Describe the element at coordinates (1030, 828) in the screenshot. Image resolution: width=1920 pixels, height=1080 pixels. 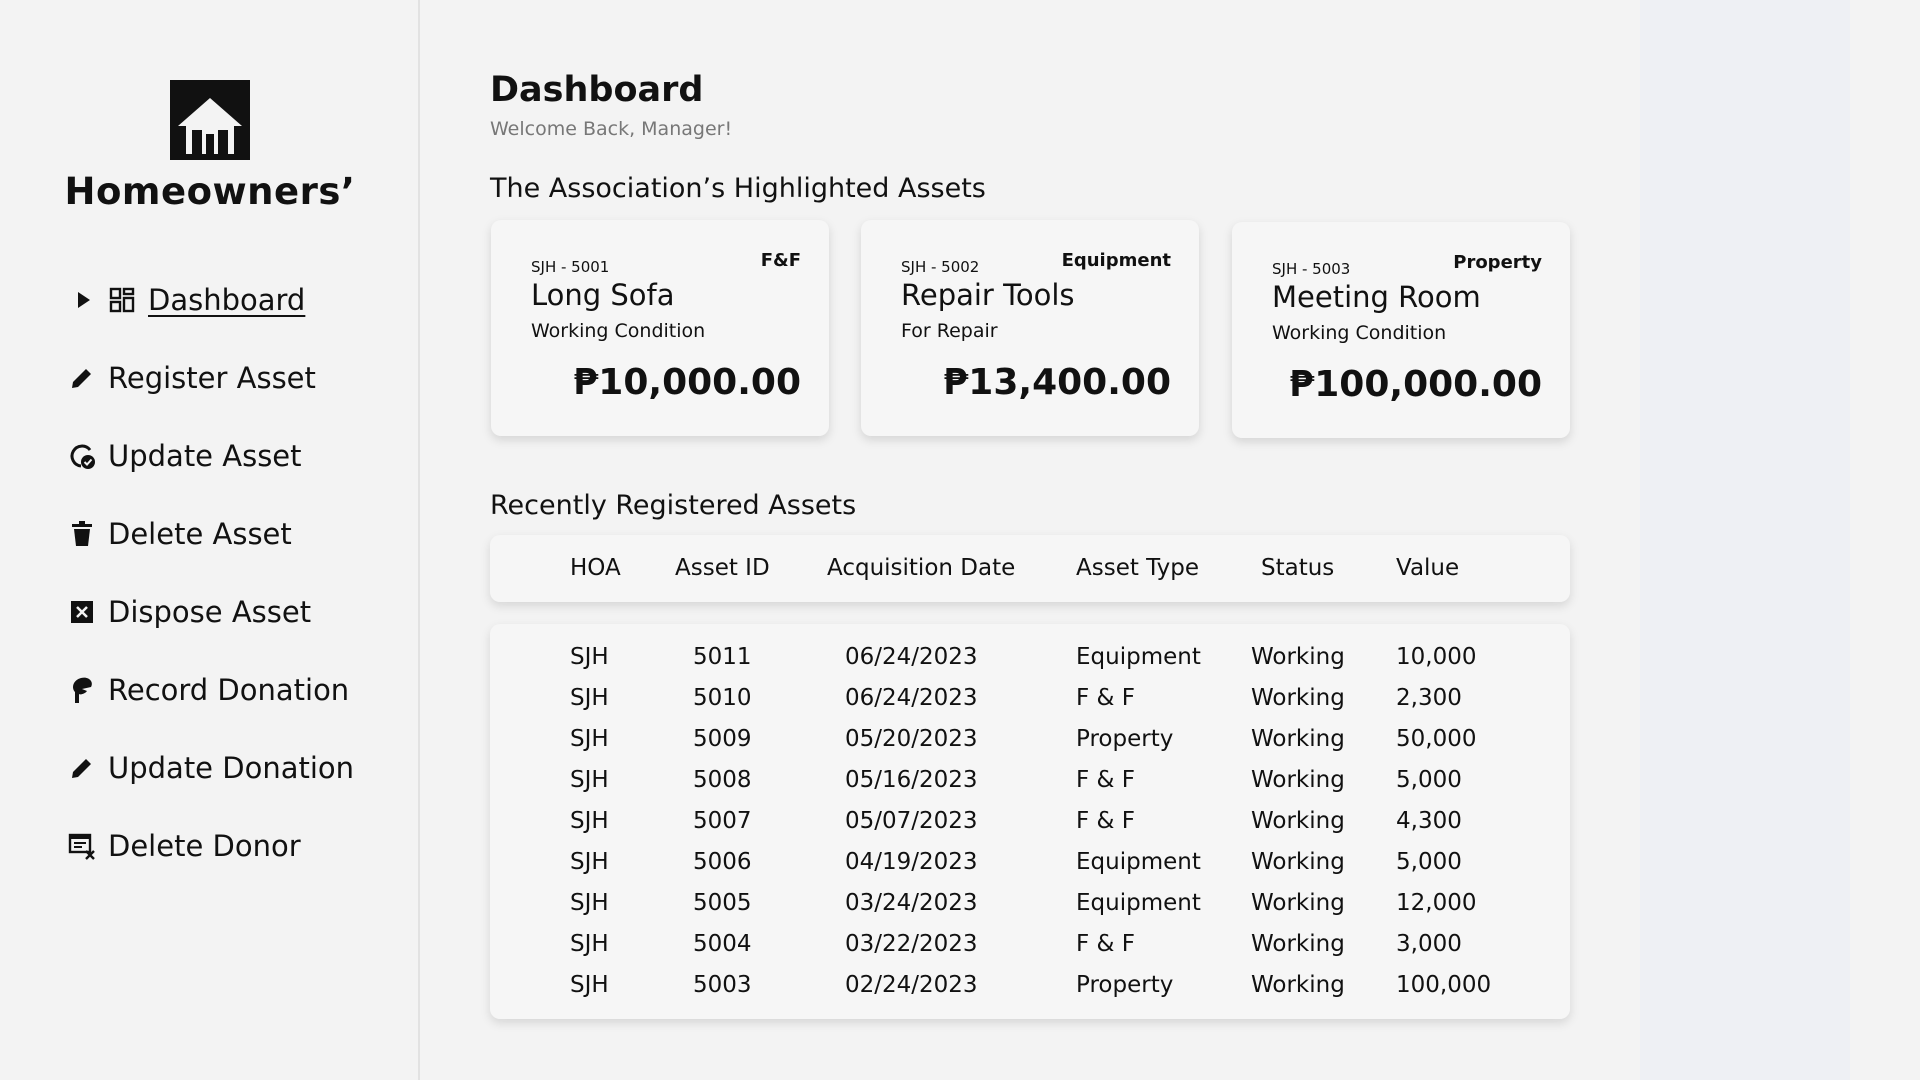
I see `table-row: SJH 5007 05/07/2023 F & F Working 4,300` at that location.